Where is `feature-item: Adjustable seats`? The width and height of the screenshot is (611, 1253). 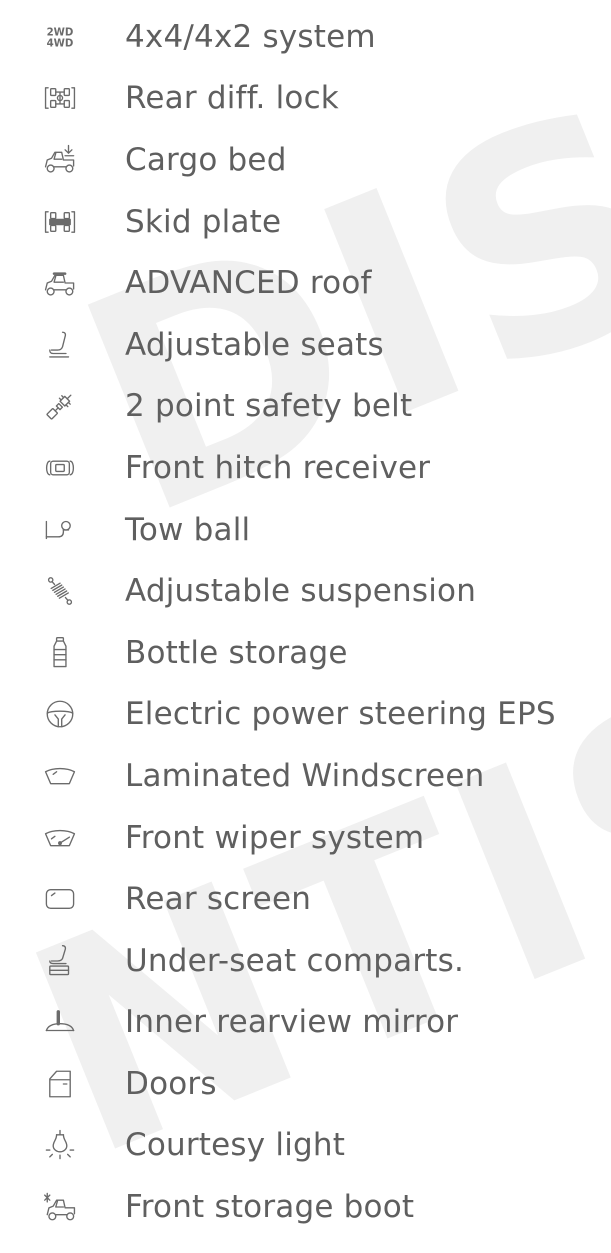 feature-item: Adjustable seats is located at coordinates (305, 345).